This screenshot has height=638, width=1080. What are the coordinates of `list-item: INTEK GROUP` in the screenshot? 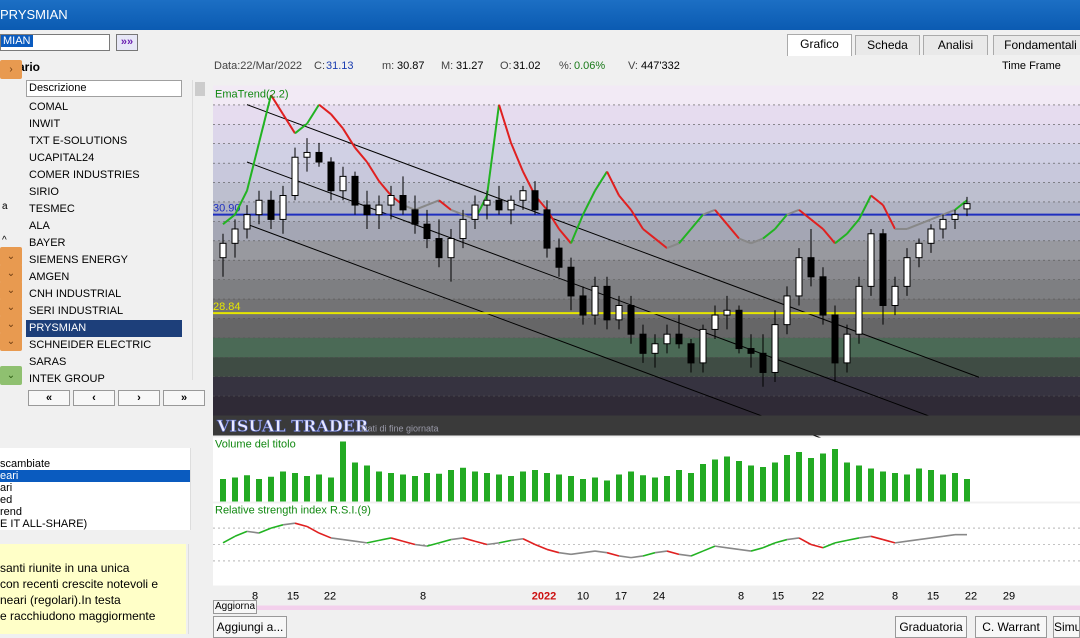 It's located at (104, 379).